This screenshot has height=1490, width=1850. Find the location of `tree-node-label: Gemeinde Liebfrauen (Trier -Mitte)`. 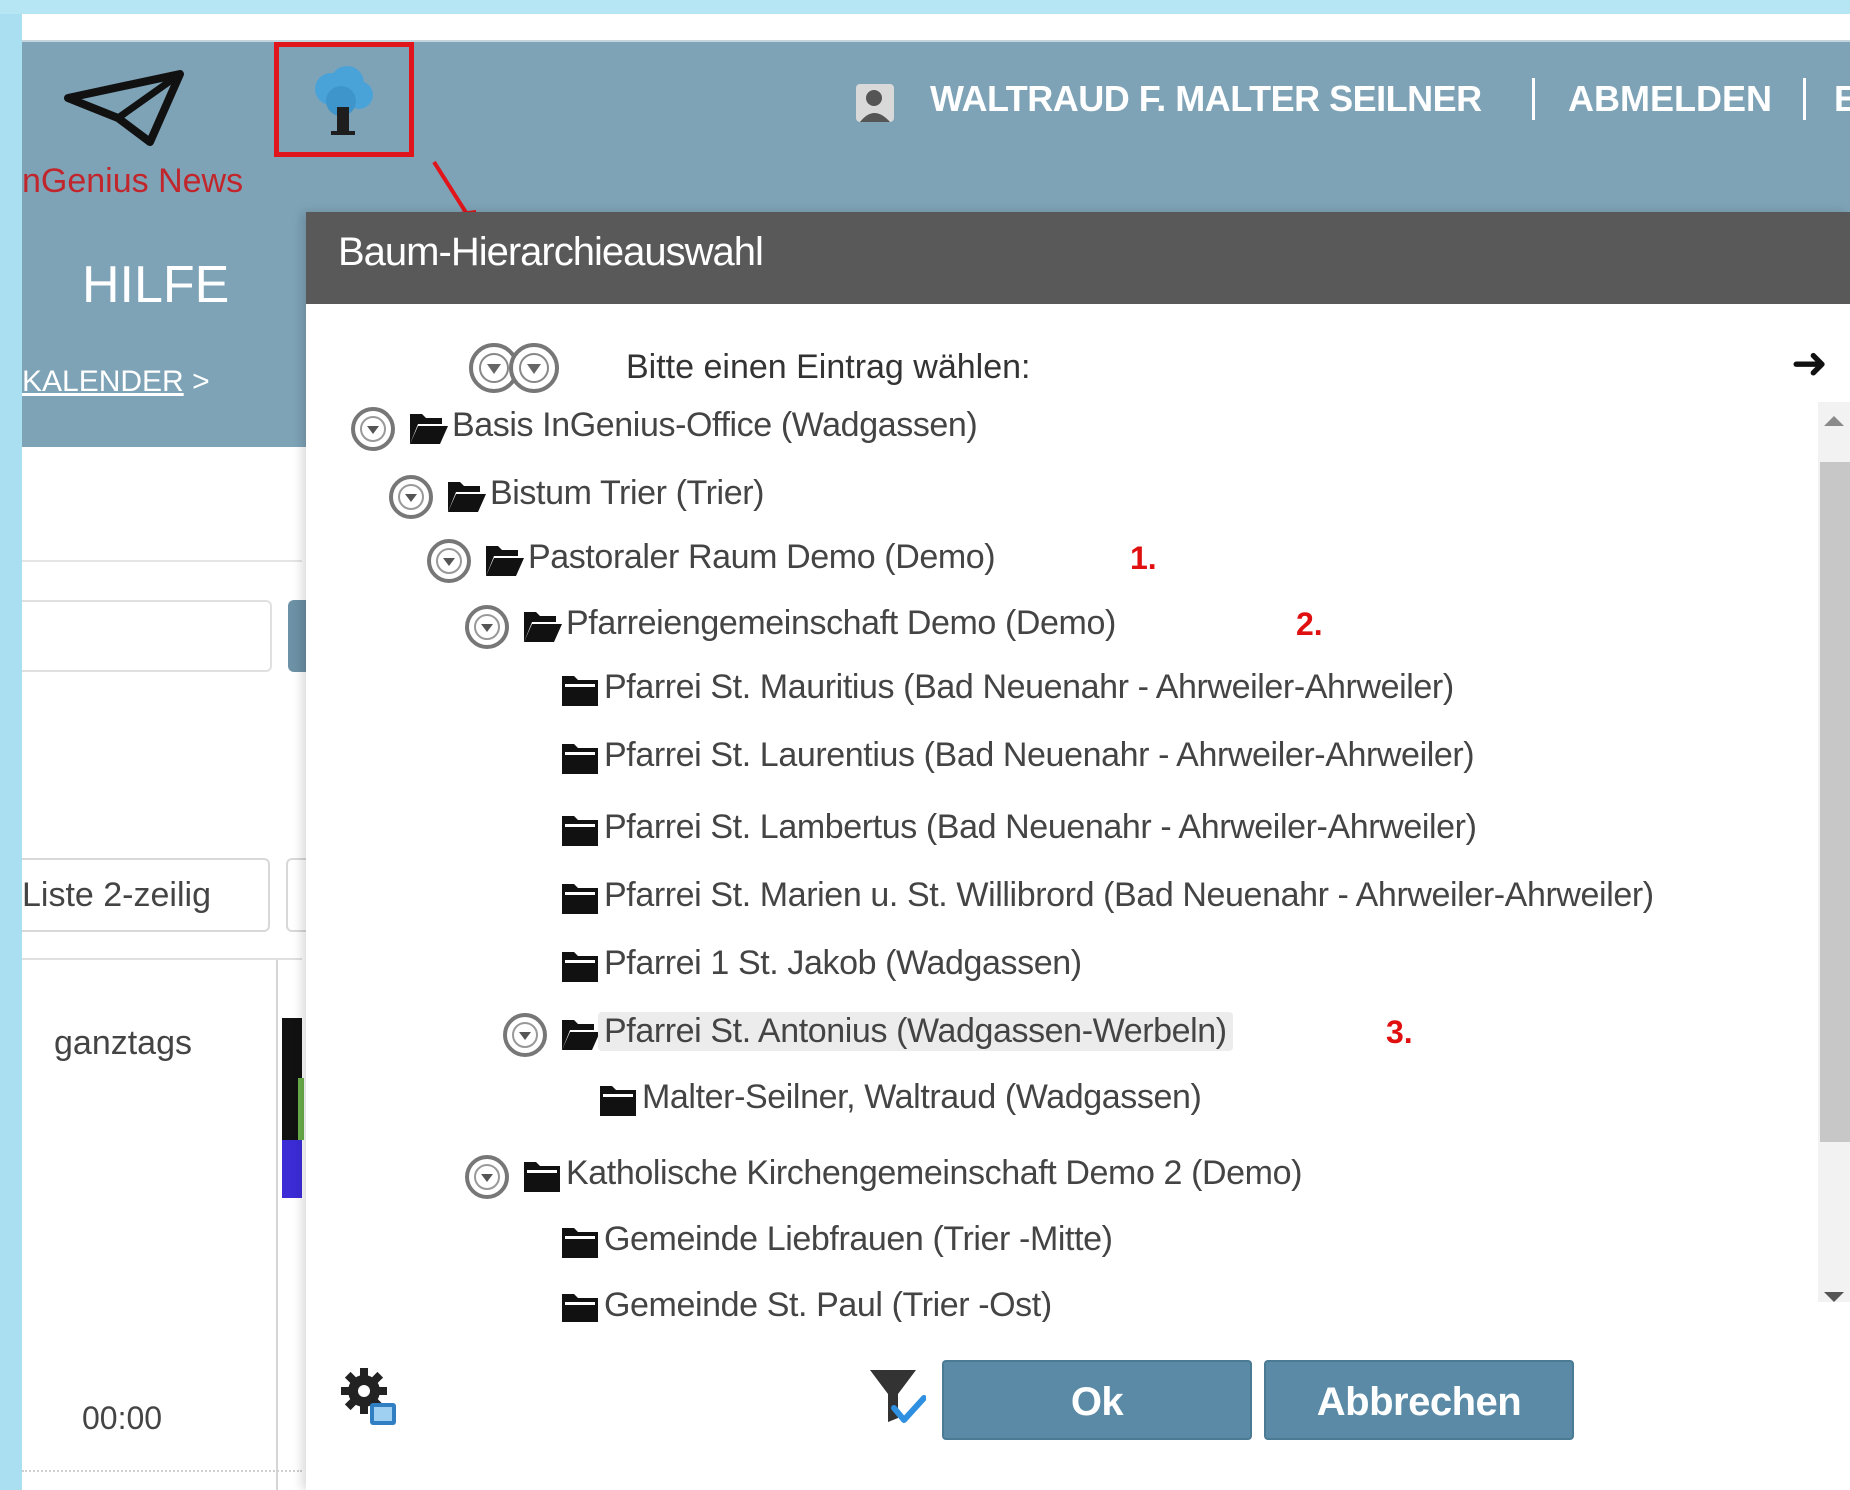

tree-node-label: Gemeinde Liebfrauen (Trier -Mitte) is located at coordinates (858, 1239).